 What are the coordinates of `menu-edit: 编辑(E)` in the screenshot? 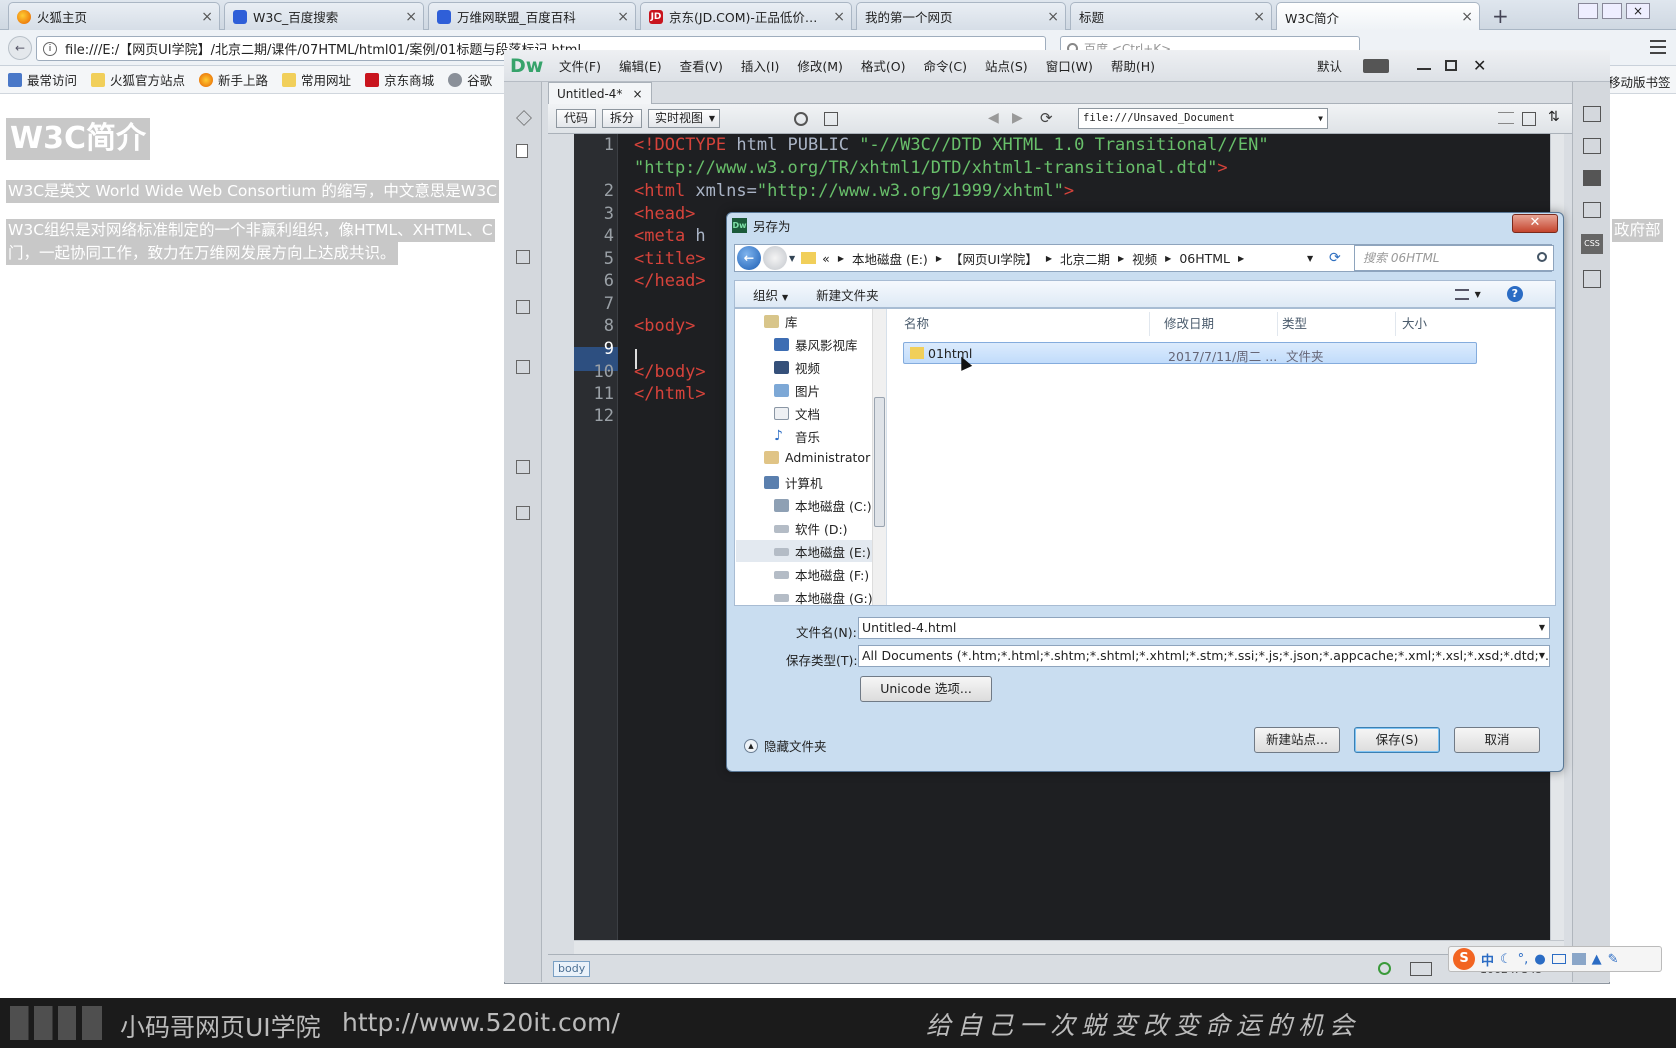 It's located at (640, 65).